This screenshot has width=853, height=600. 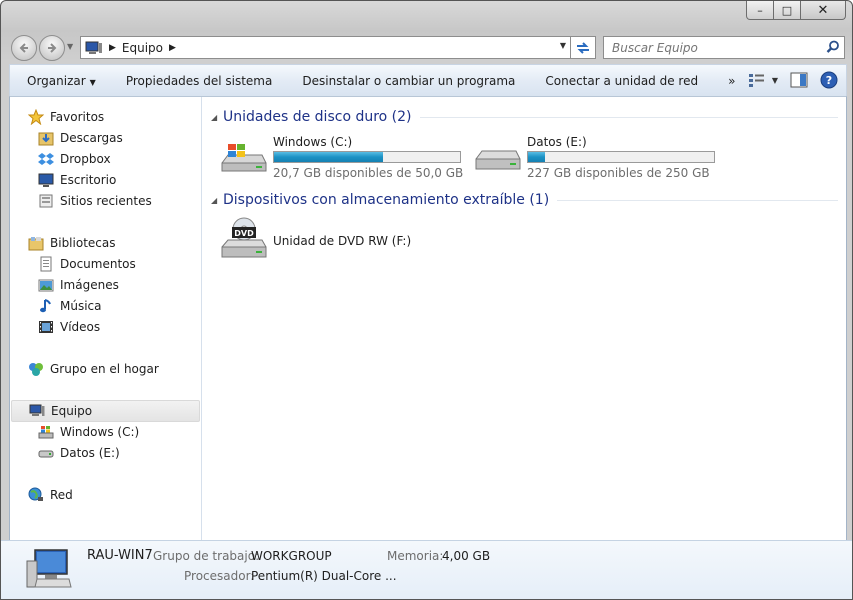 I want to click on dvd-drive-icon: DVD, so click(x=244, y=237).